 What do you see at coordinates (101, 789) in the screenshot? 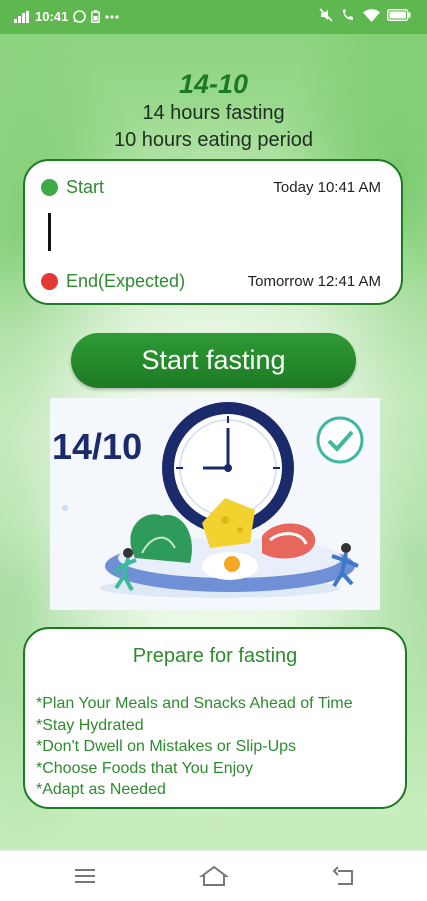
I see `list-item: *Adapt as Needed` at bounding box center [101, 789].